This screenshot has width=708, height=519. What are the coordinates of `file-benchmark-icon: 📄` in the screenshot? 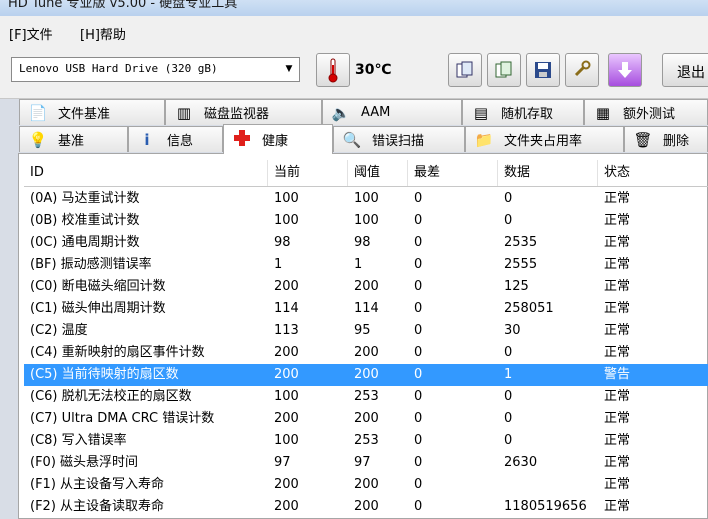 It's located at (38, 112).